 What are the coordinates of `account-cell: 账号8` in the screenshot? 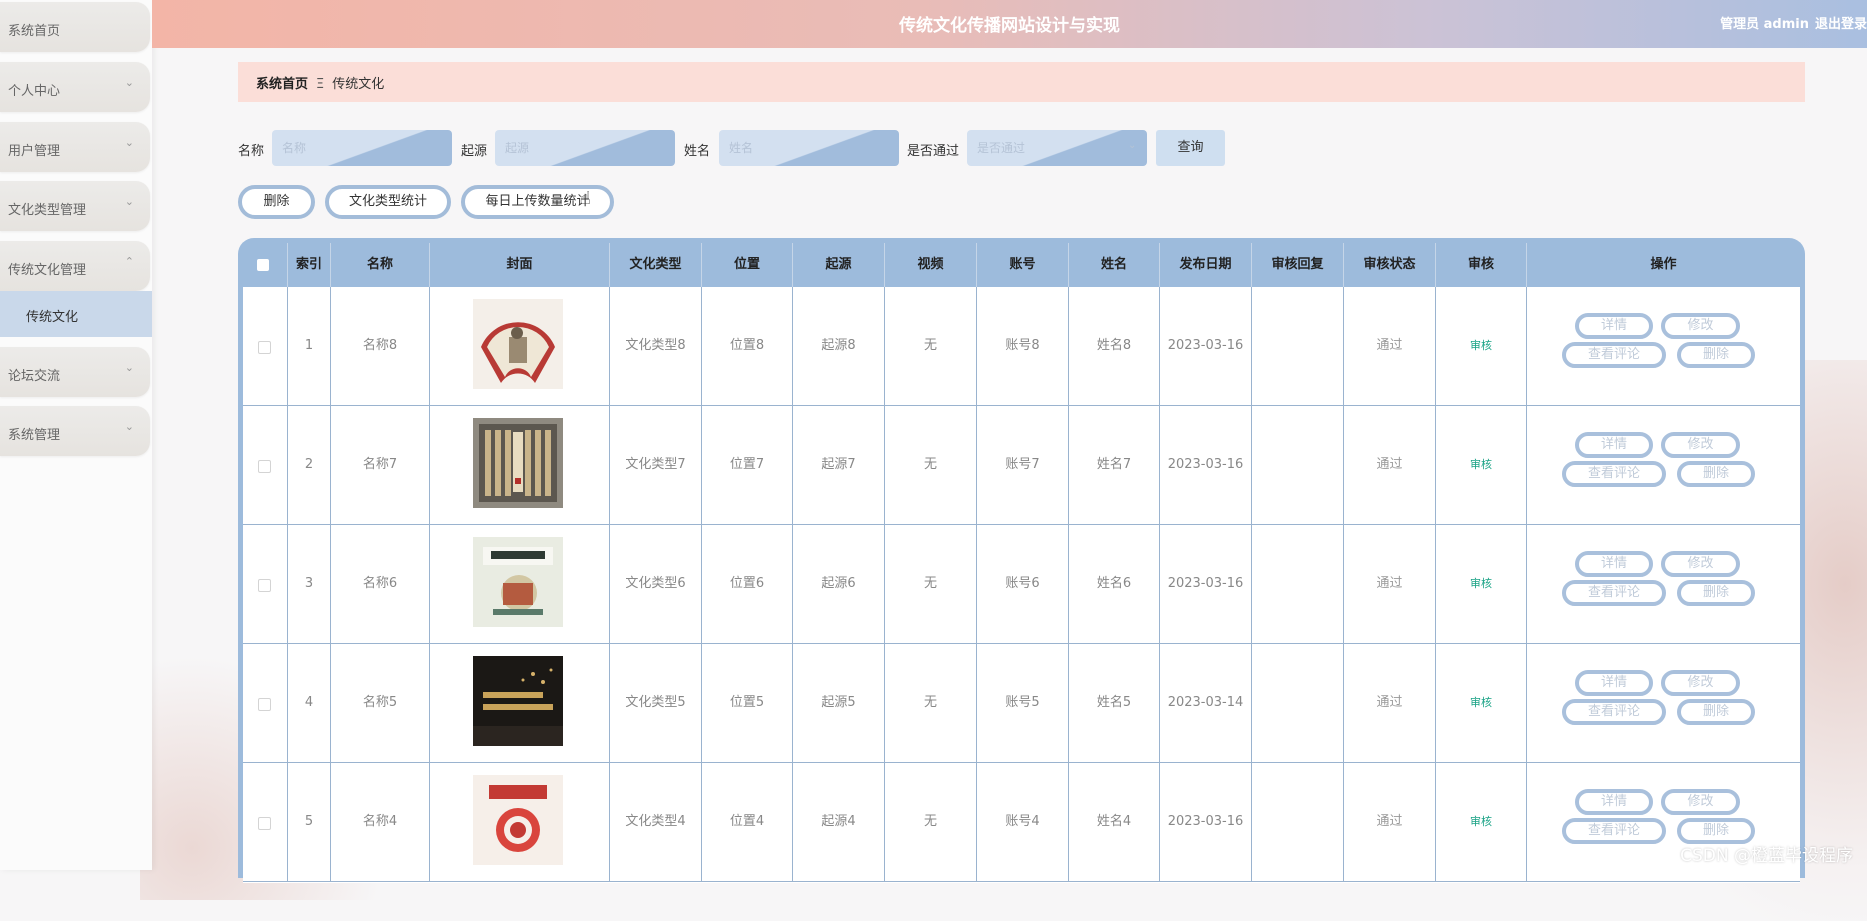 It's located at (1023, 346).